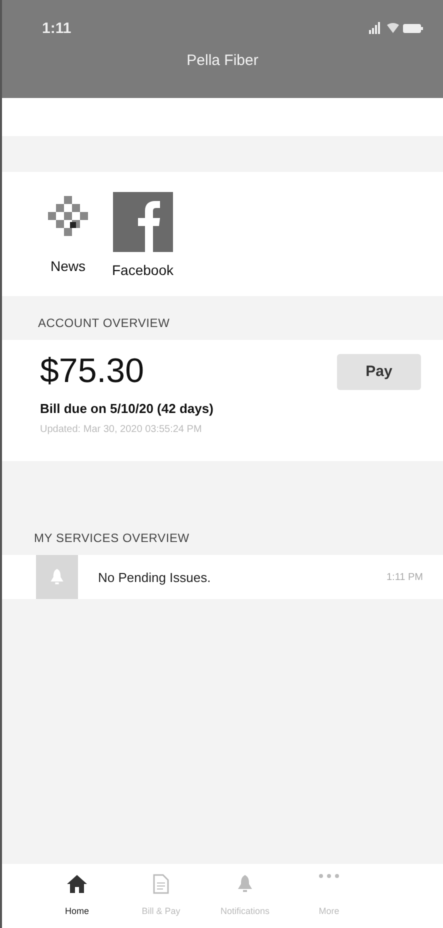 The height and width of the screenshot is (928, 443). What do you see at coordinates (329, 876) in the screenshot?
I see `more-icon` at bounding box center [329, 876].